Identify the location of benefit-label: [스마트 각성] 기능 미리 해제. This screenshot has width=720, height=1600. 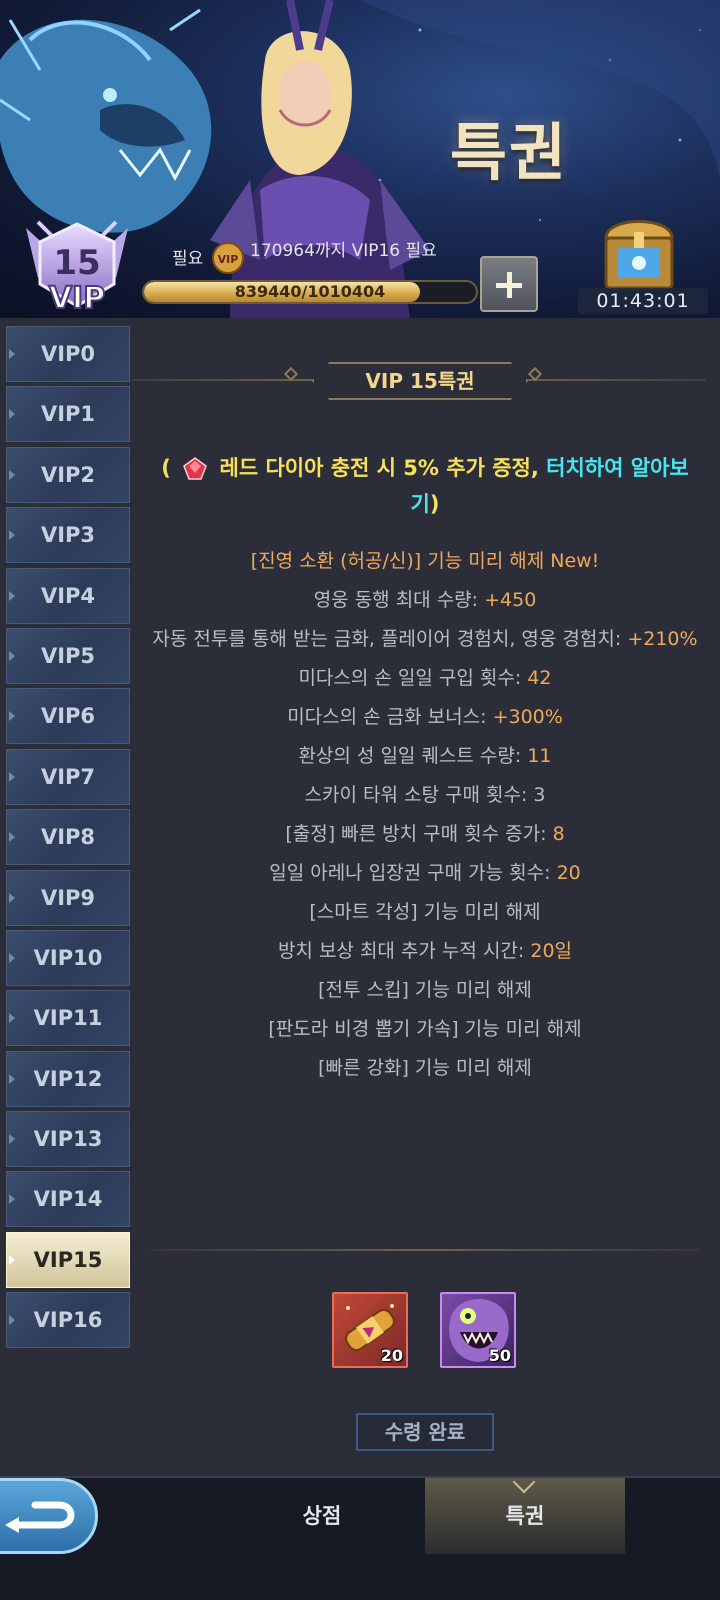
(425, 912).